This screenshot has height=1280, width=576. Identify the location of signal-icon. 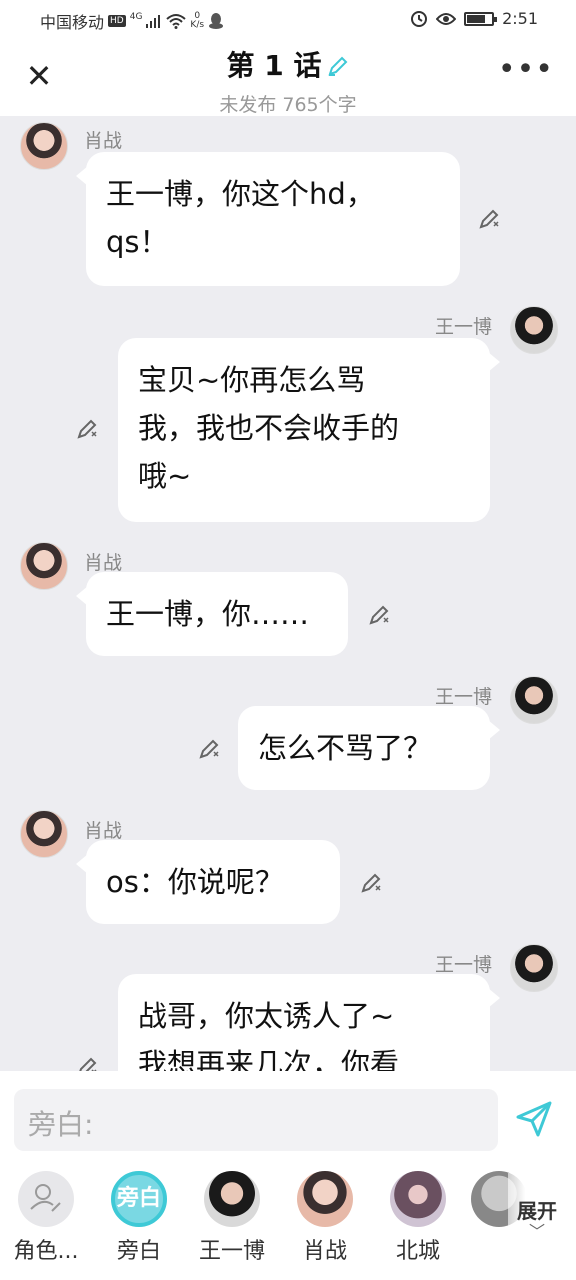
(153, 21).